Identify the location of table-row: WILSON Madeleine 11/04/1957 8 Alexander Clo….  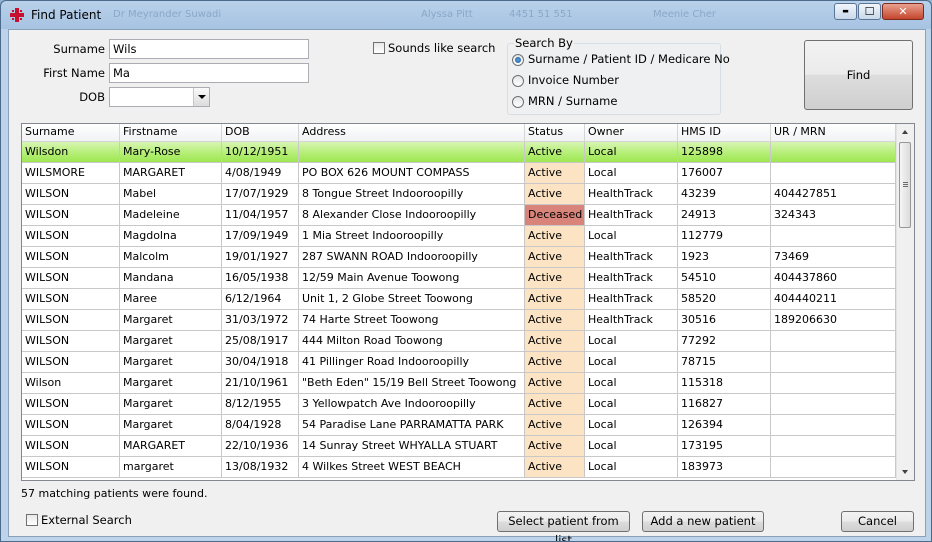
(459, 215).